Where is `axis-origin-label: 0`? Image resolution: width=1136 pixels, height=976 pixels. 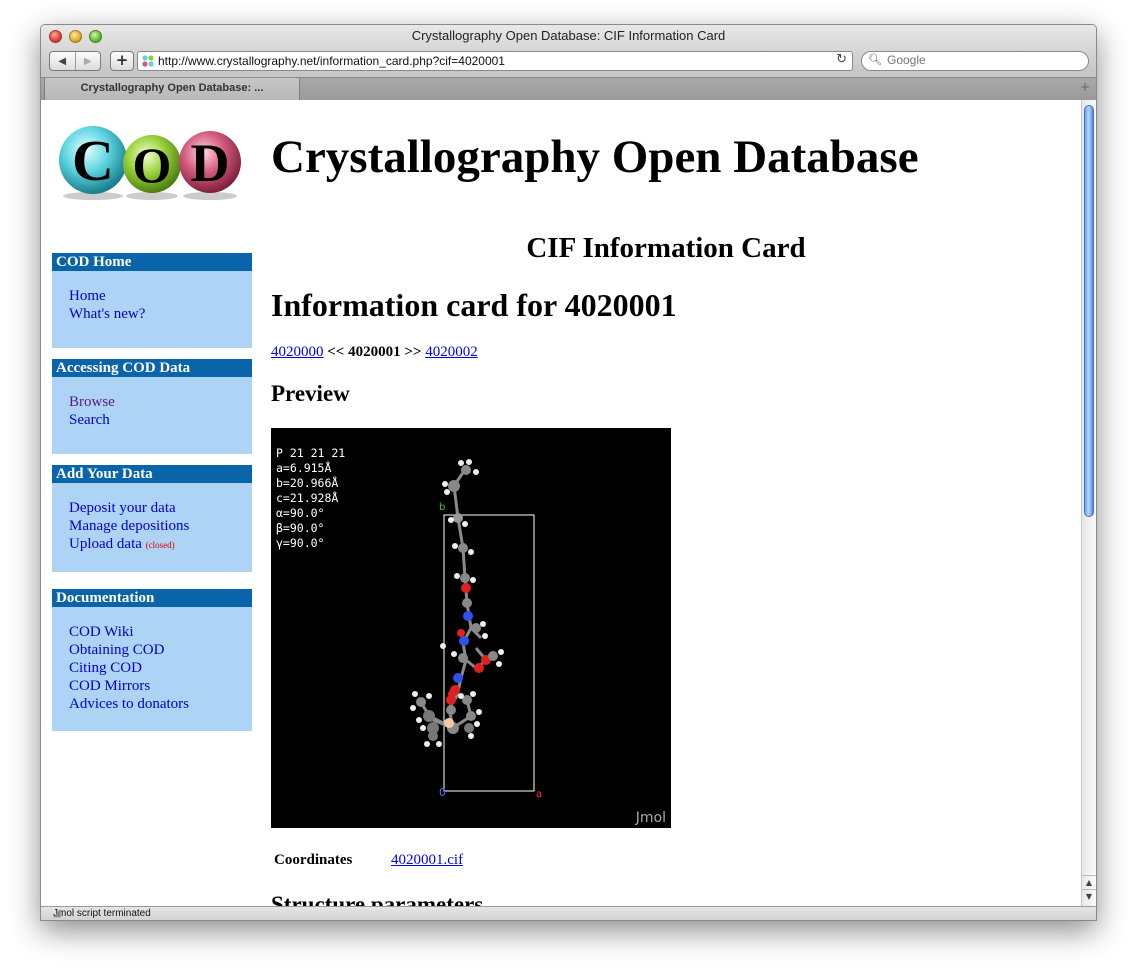
axis-origin-label: 0 is located at coordinates (442, 792).